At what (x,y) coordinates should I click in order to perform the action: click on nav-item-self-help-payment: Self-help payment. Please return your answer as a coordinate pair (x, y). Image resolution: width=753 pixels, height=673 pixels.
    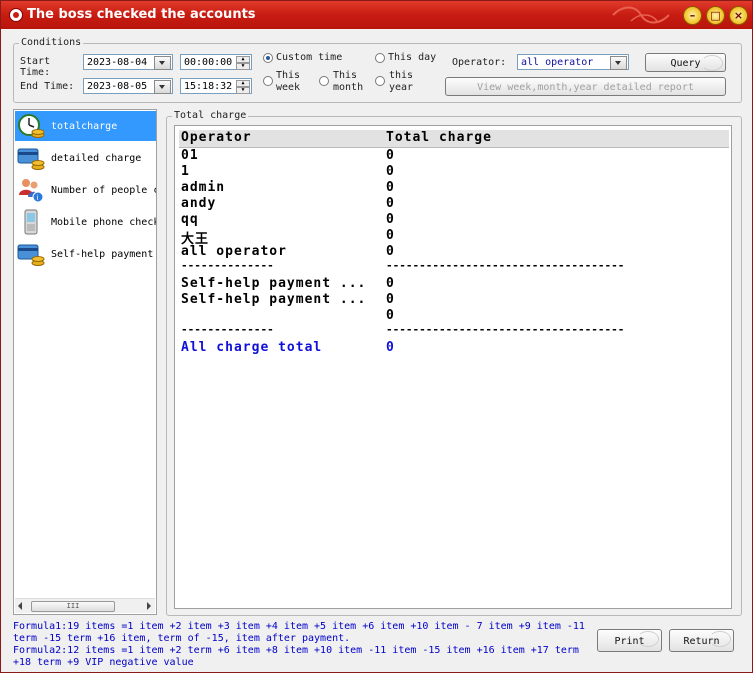
    Looking at the image, I should click on (85, 254).